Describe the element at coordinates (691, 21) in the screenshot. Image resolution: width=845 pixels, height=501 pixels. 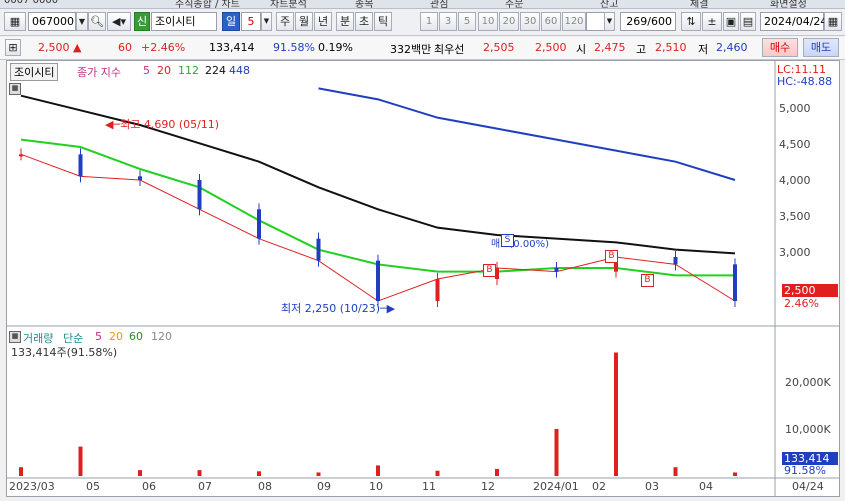
I see `compare-icon: ⇅` at that location.